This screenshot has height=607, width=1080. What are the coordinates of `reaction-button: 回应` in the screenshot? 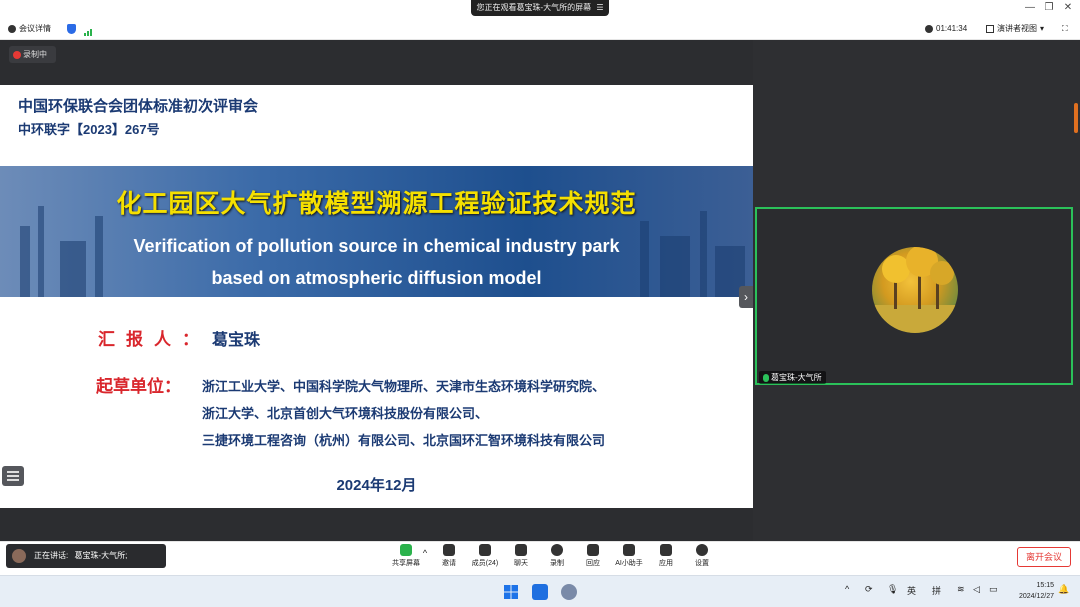 It's located at (593, 556).